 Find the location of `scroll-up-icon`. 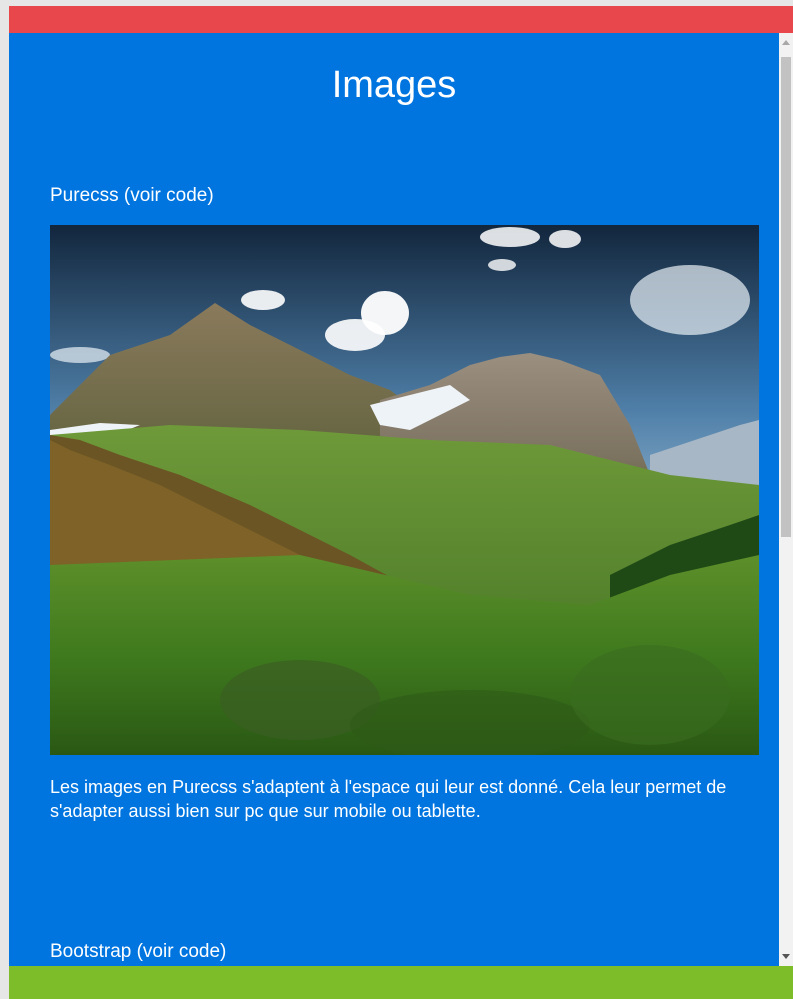

scroll-up-icon is located at coordinates (786, 42).